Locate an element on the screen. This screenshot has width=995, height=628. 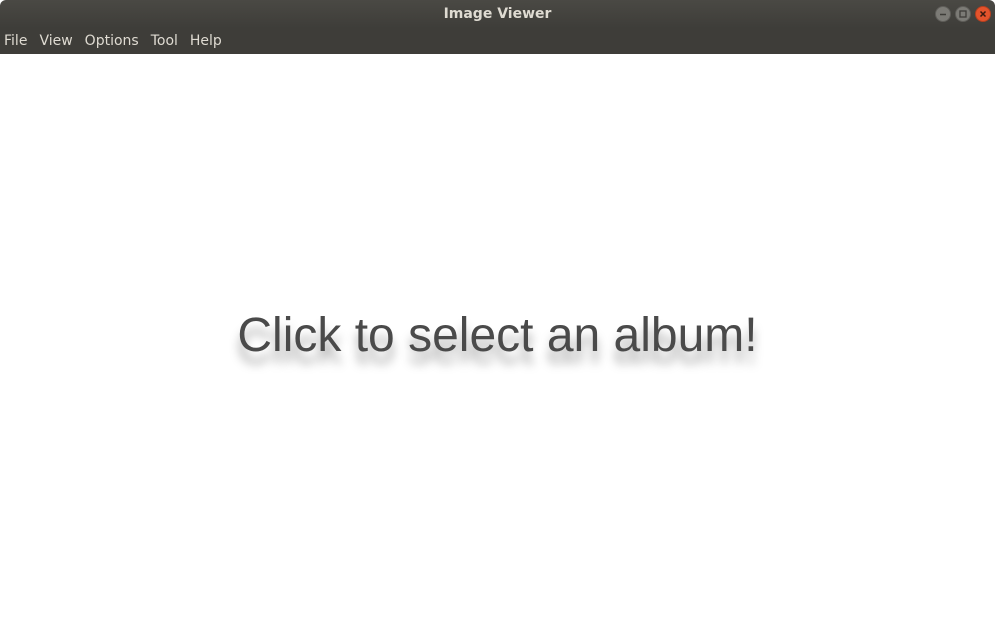
title-bar: Image Viewer is located at coordinates (497, 14).